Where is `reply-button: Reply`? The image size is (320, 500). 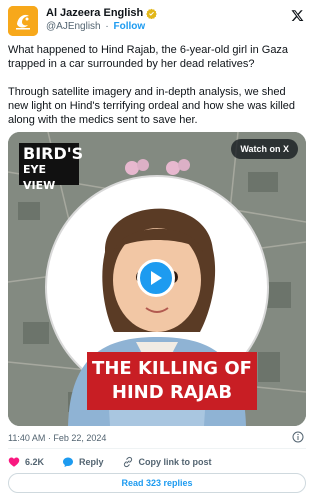 reply-button: Reply is located at coordinates (83, 462).